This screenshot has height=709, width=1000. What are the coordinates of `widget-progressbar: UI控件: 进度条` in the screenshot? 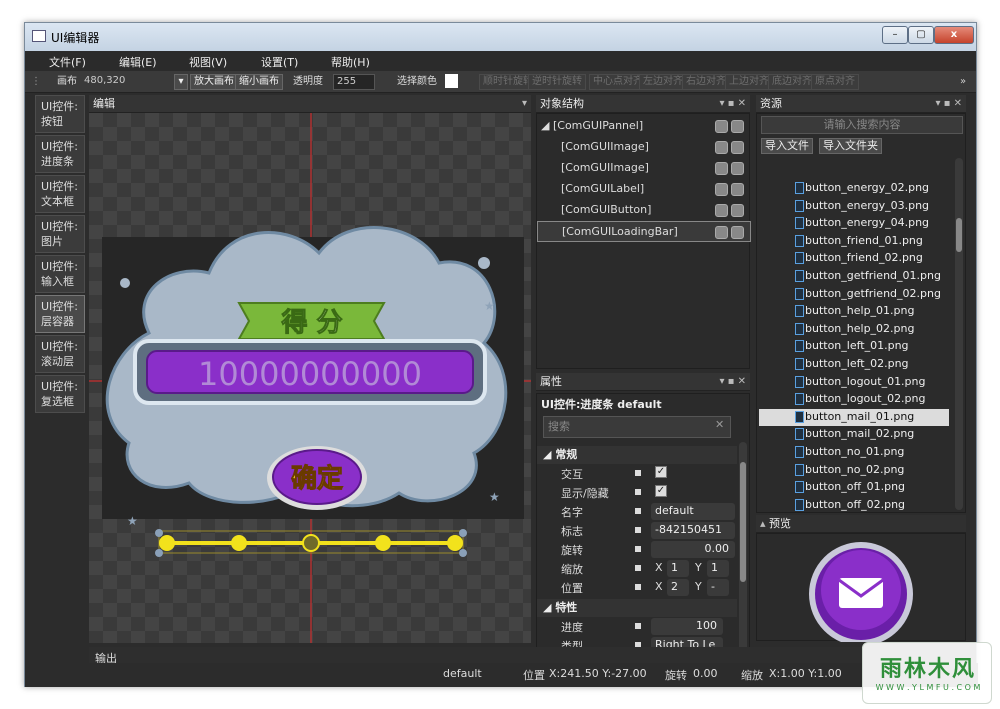 It's located at (60, 154).